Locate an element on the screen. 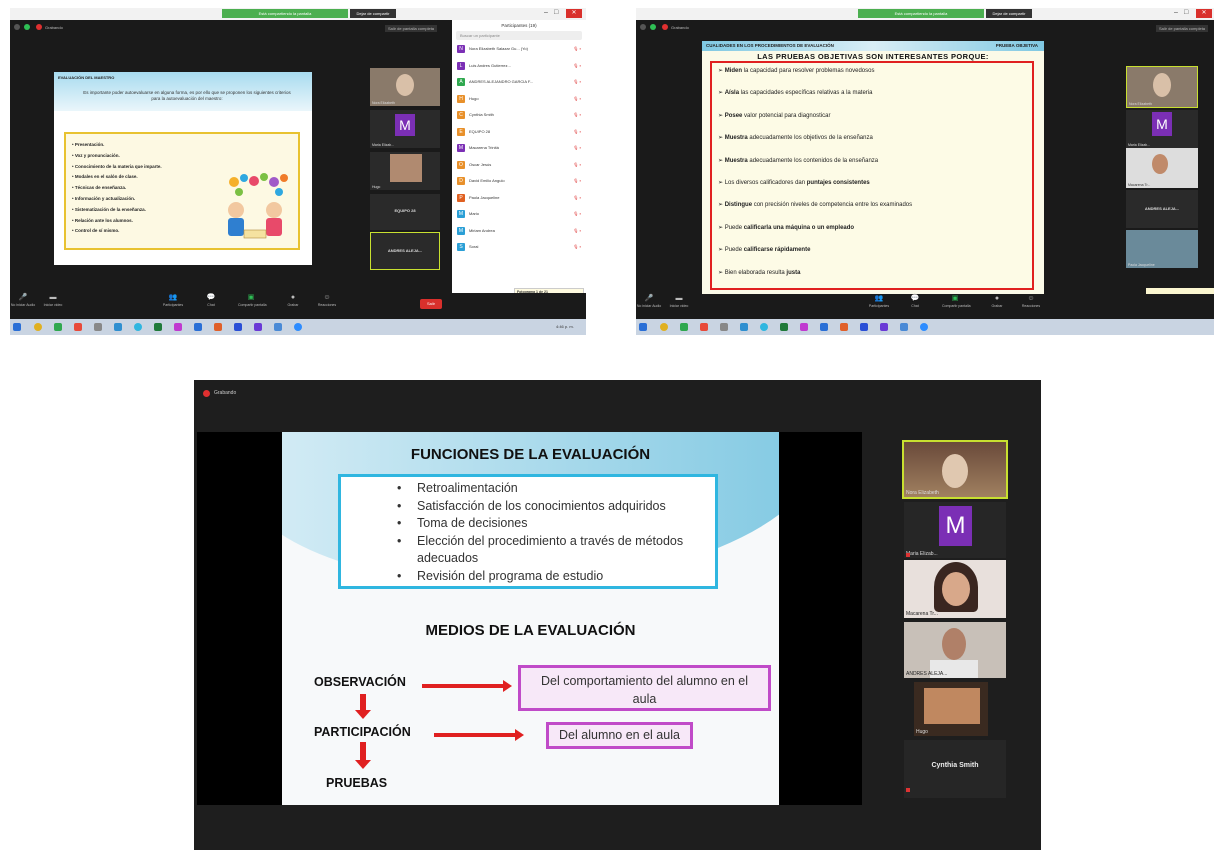 The image size is (1214, 850). participant-row: L Luis Andres Gutierrez... 🎙 ▪ is located at coordinates (520, 66).